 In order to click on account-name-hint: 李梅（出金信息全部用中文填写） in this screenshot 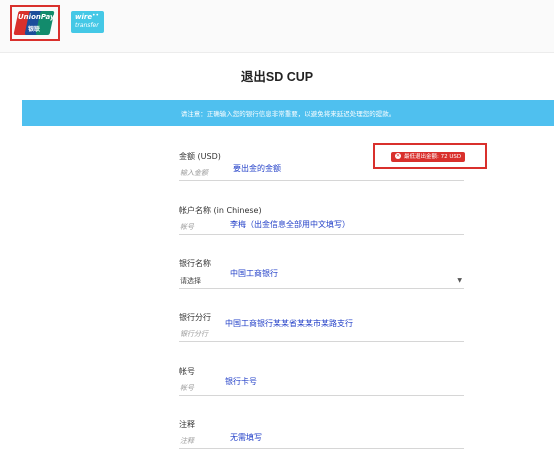, I will do `click(290, 224)`.